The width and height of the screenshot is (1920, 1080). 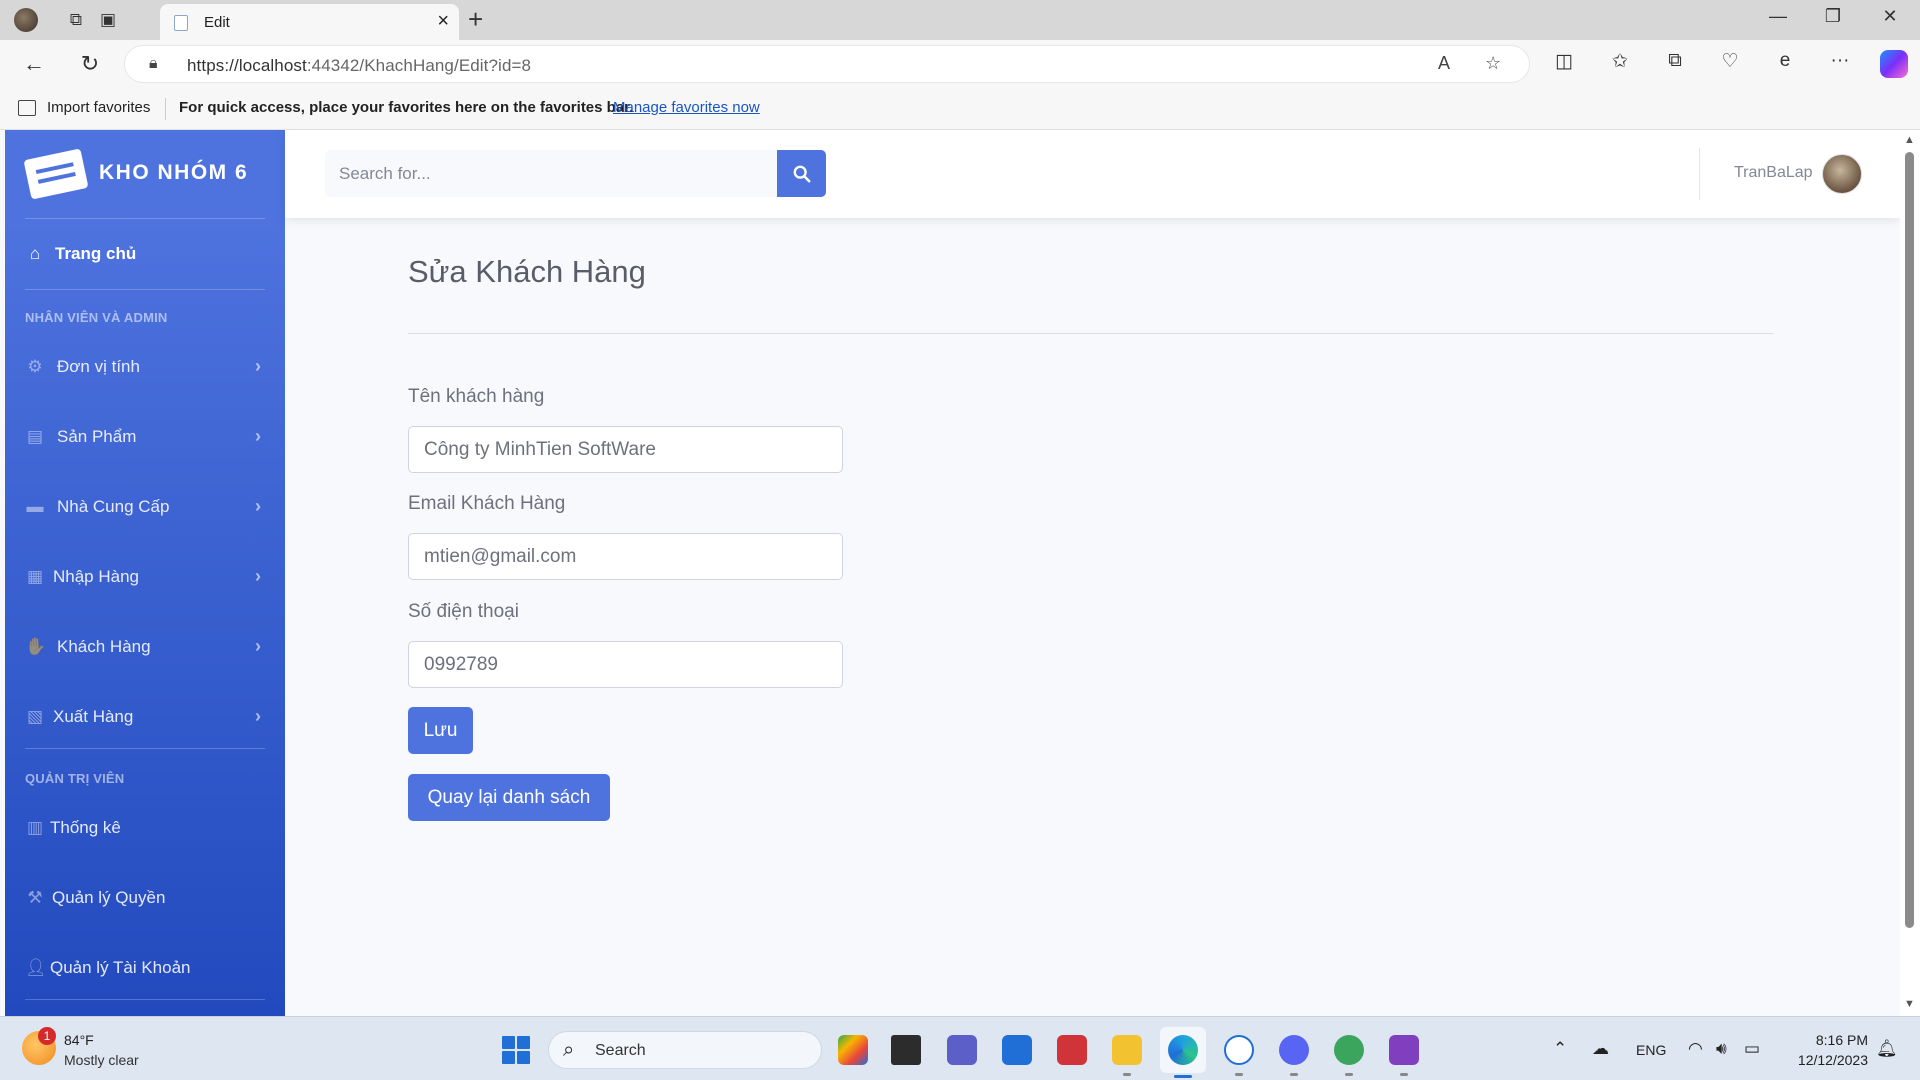 I want to click on favorites-icon: ✩, so click(x=1620, y=64).